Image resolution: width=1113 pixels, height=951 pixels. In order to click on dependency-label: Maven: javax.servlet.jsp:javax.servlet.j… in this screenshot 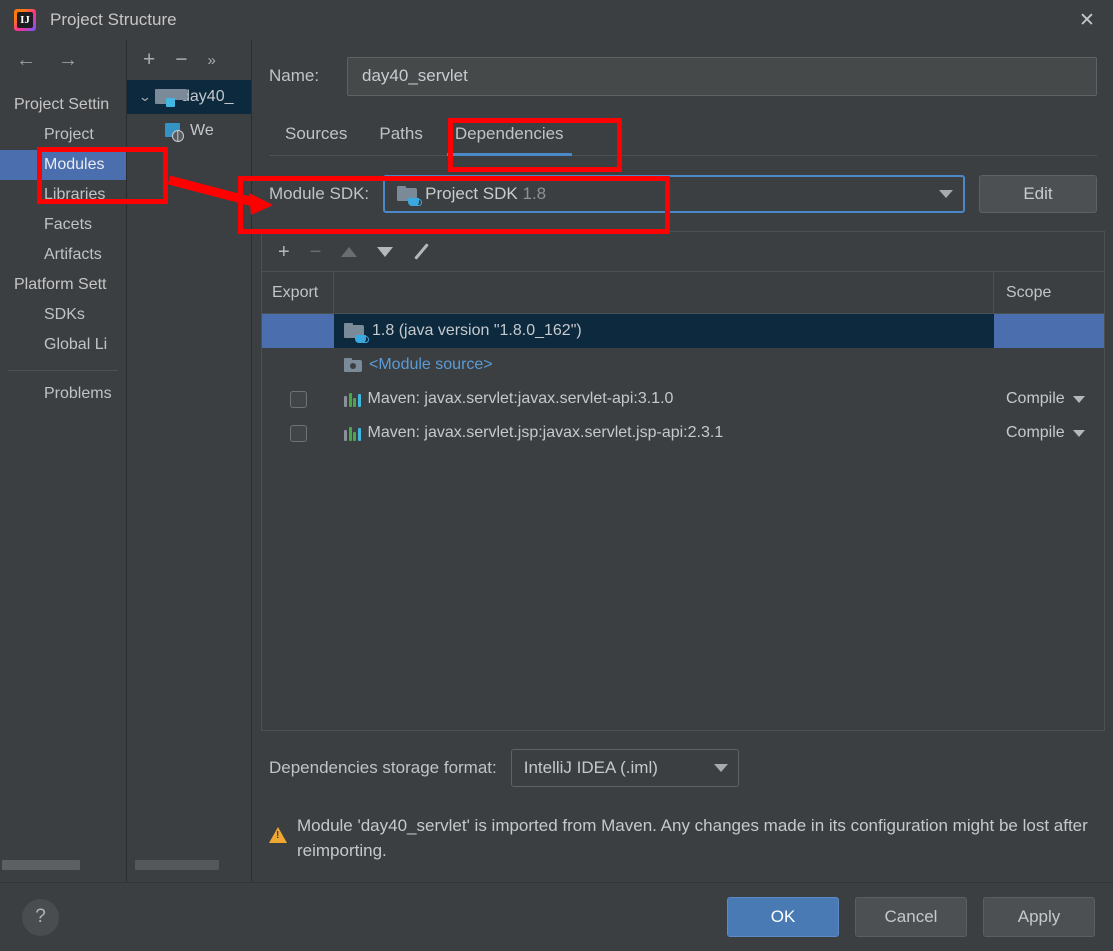, I will do `click(545, 432)`.